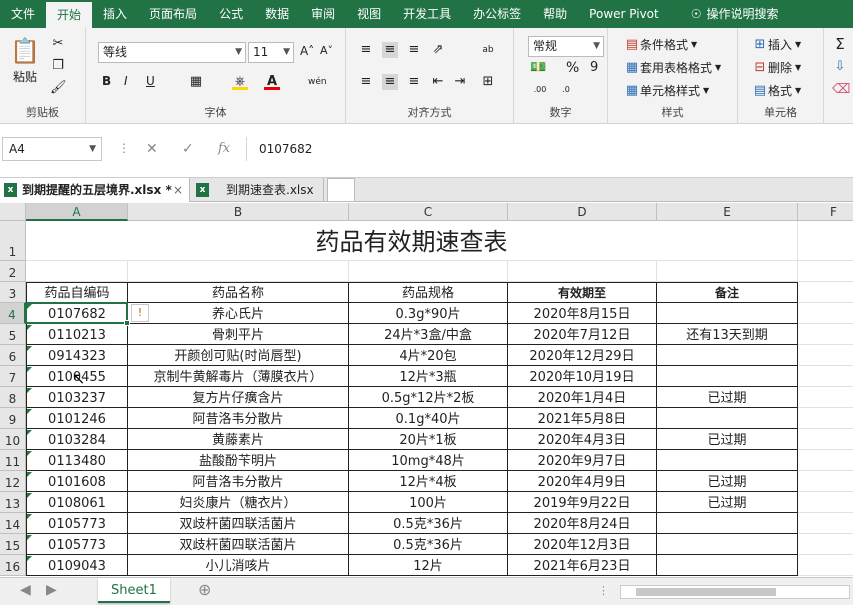 The height and width of the screenshot is (605, 853). Describe the element at coordinates (13, 523) in the screenshot. I see `row-header: 14` at that location.